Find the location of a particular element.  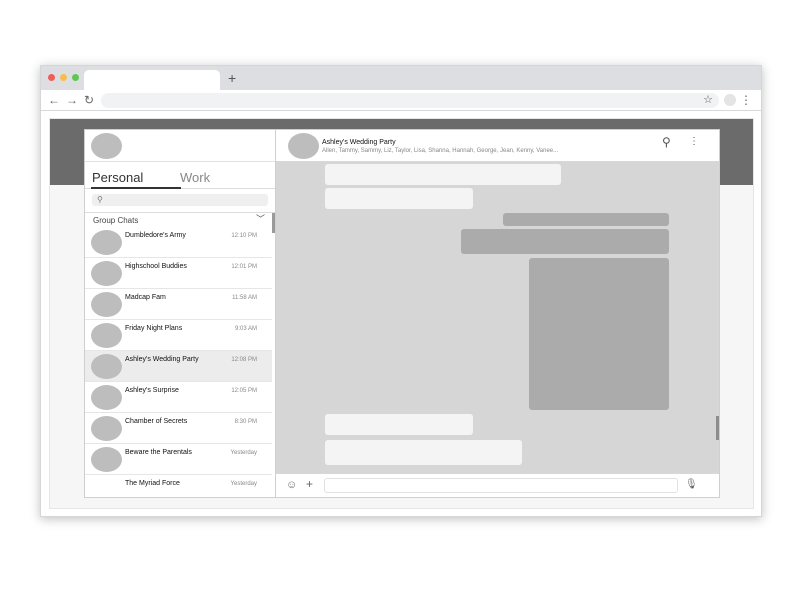

chat-list-item: Dumbledore's Army 12:10 PM is located at coordinates (178, 242).